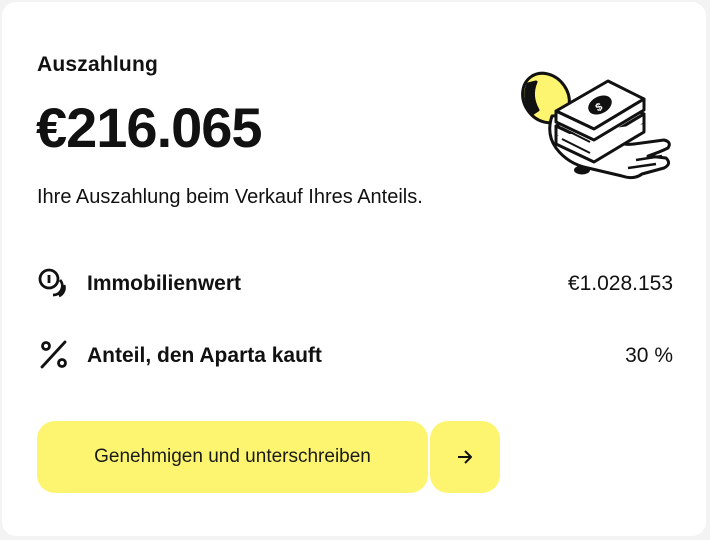  Describe the element at coordinates (53, 354) in the screenshot. I see `percent-icon` at that location.